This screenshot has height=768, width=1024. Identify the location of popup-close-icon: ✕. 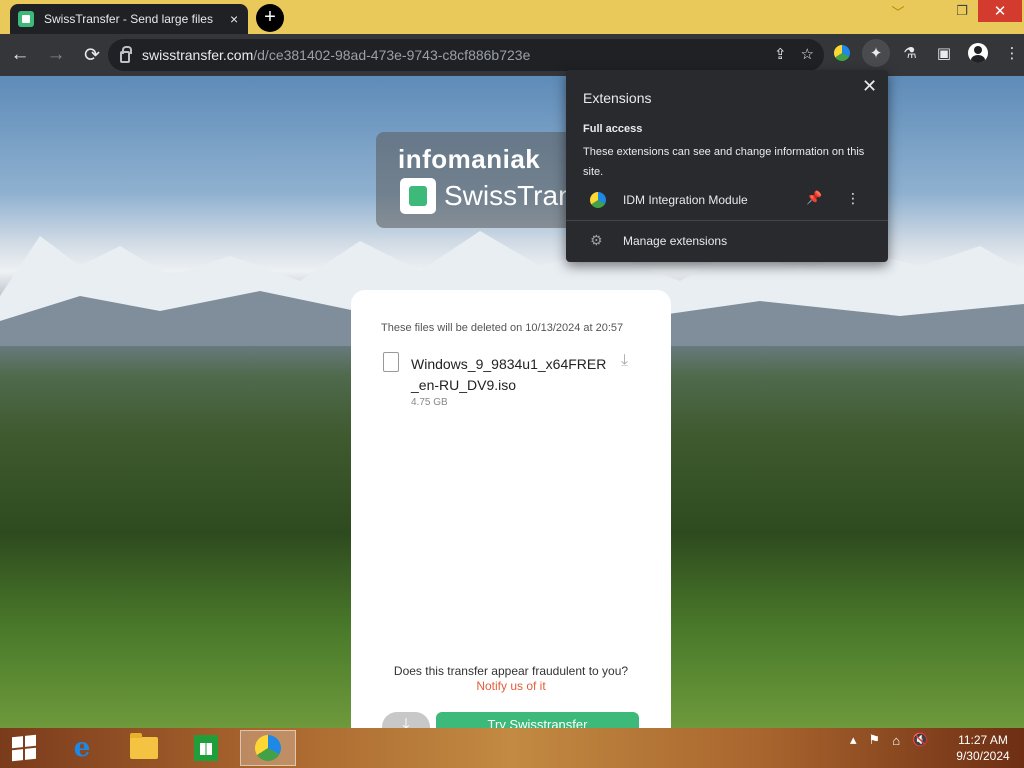
(869, 86).